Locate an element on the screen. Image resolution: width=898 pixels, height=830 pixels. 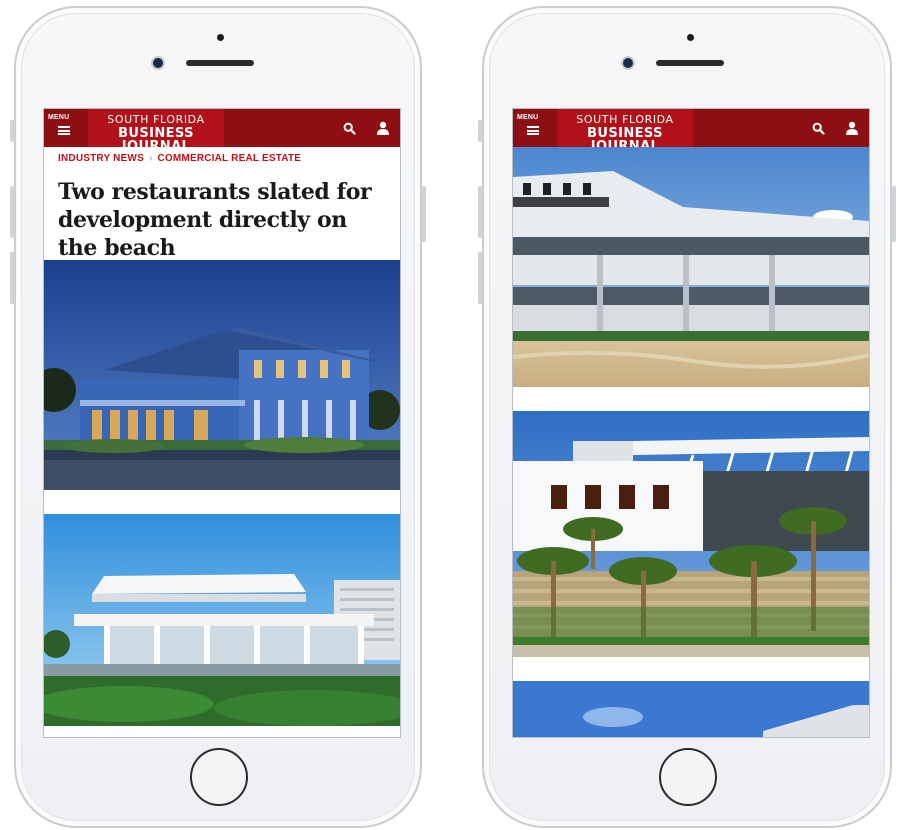
breadcrumb-industry-news: INDUSTRY NEWS is located at coordinates (101, 158).